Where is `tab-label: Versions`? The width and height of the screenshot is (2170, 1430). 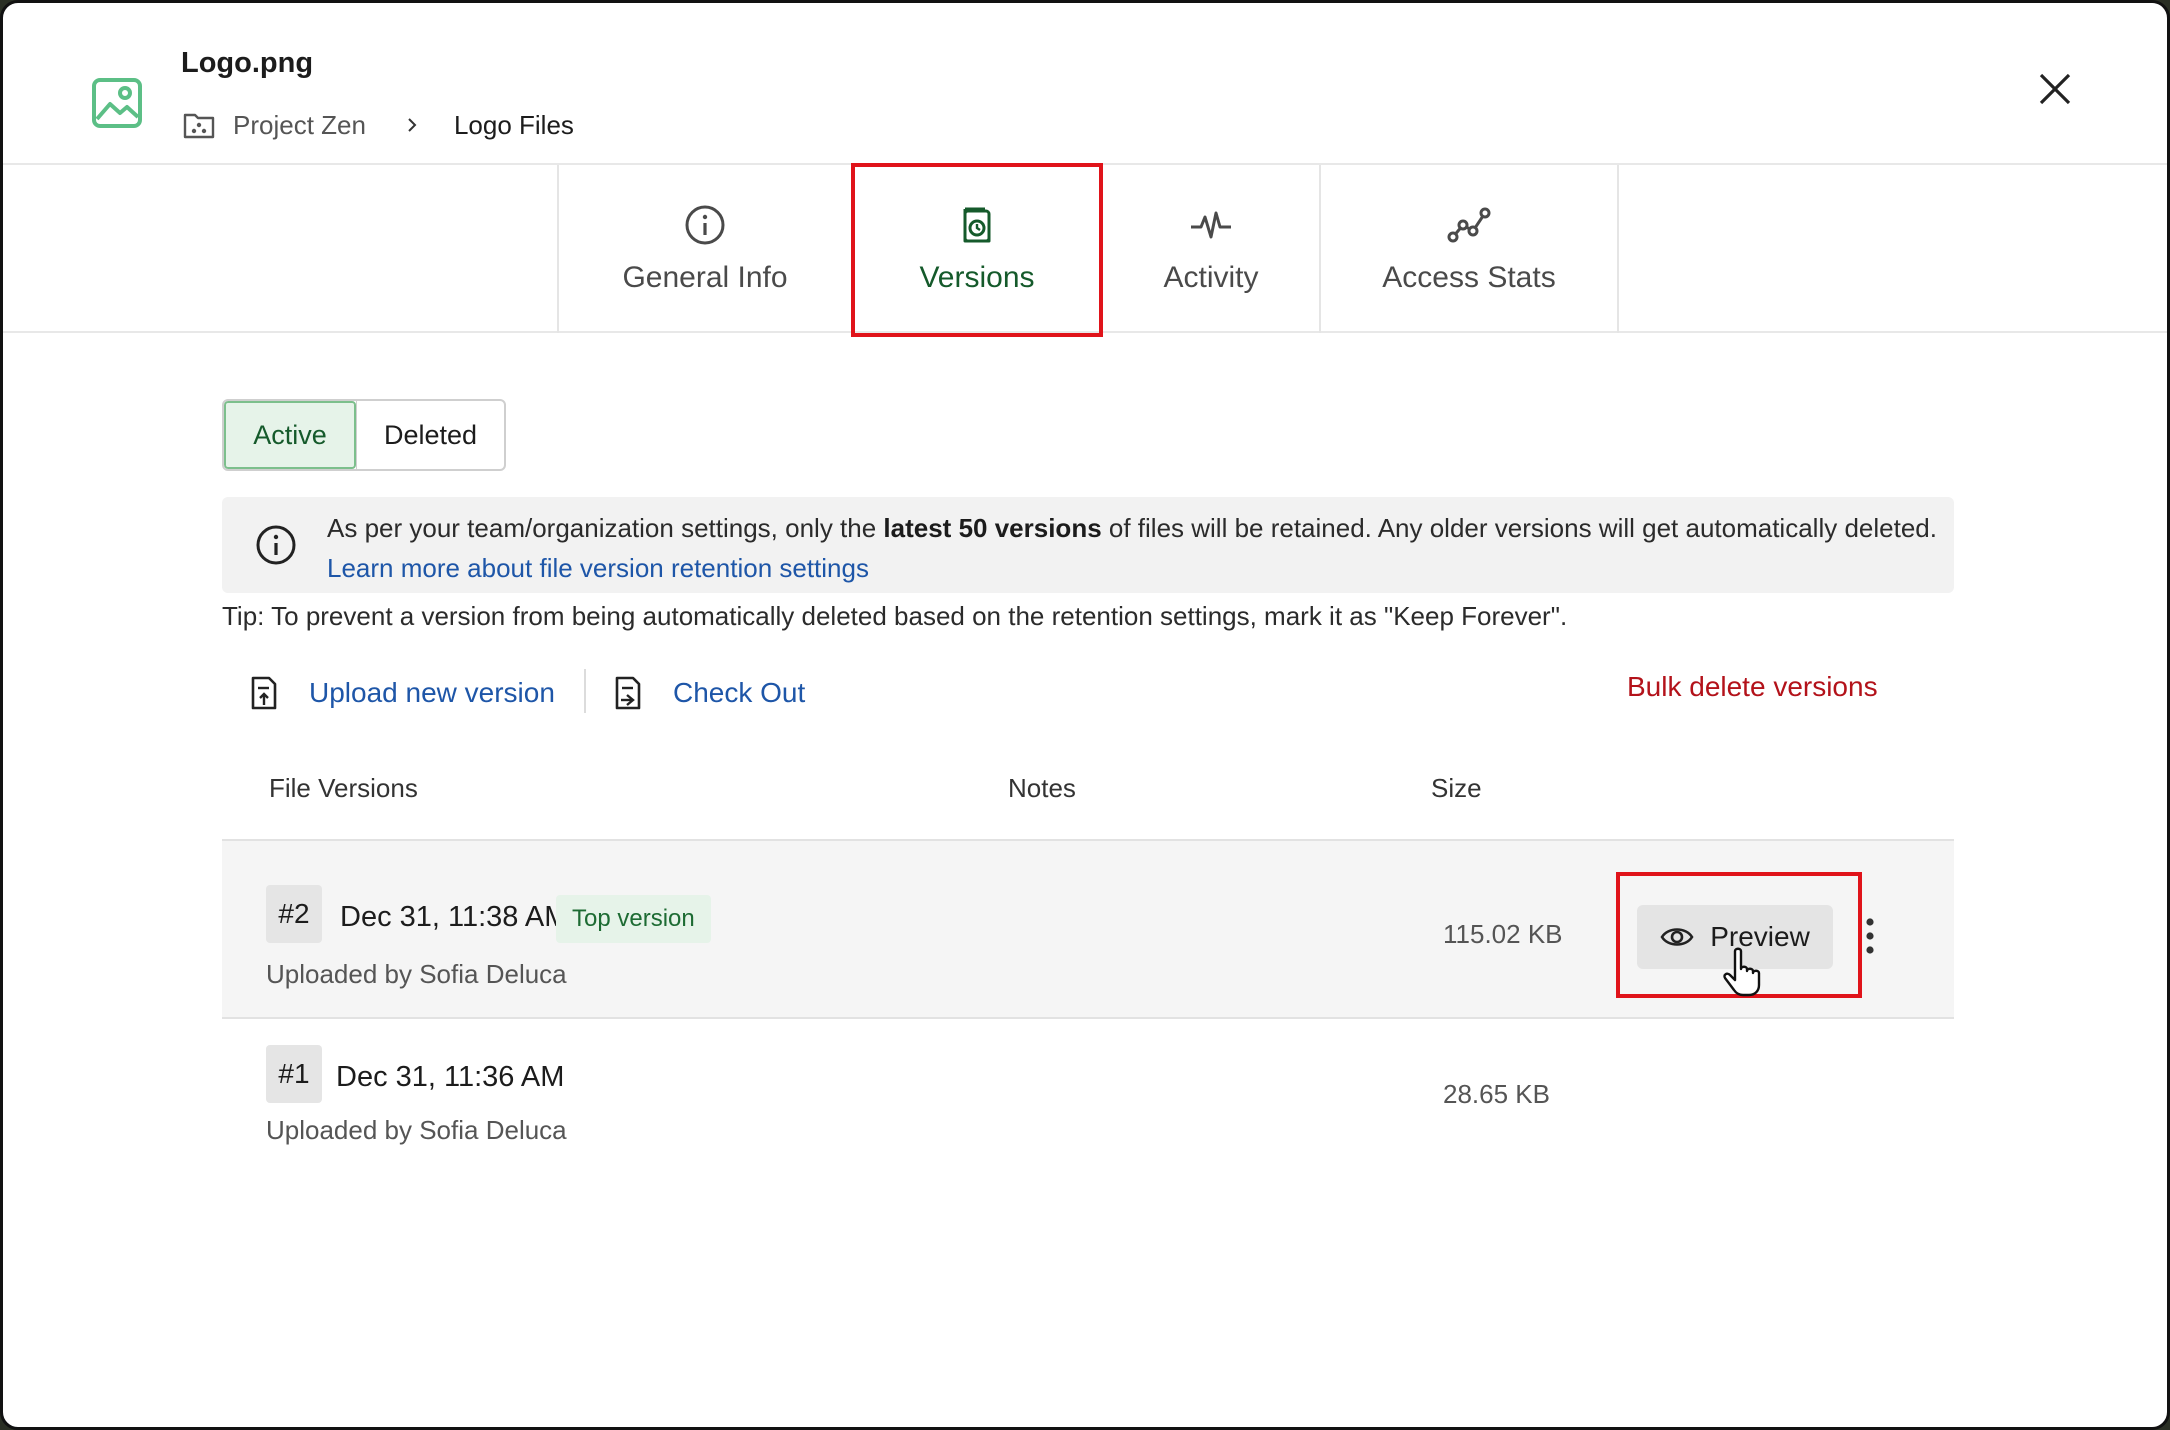 tab-label: Versions is located at coordinates (977, 277).